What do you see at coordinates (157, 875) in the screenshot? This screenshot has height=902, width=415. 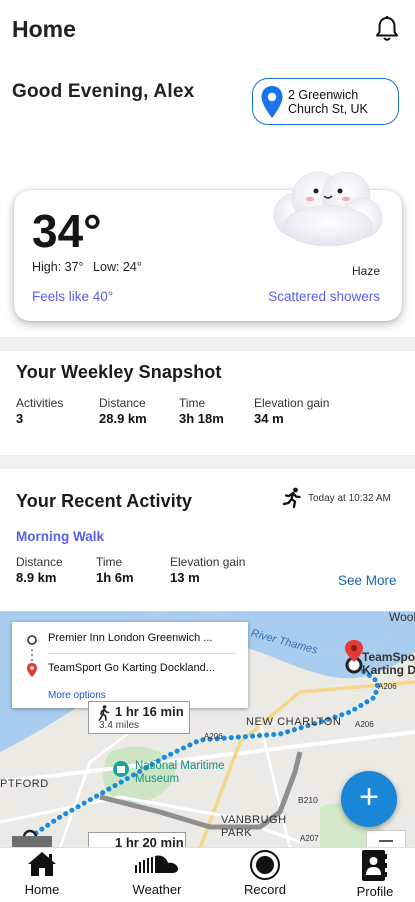 I see `nav-weather: Weather` at bounding box center [157, 875].